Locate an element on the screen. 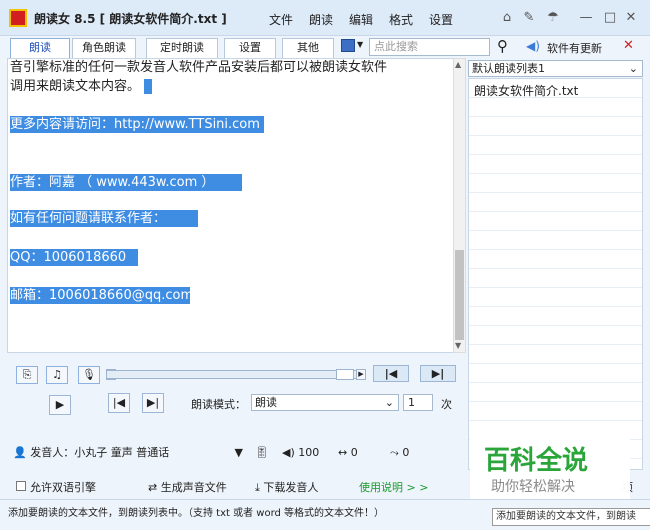 The image size is (650, 530). tooltip: 添加要朗读的文本文件，到朗读 is located at coordinates (571, 517).